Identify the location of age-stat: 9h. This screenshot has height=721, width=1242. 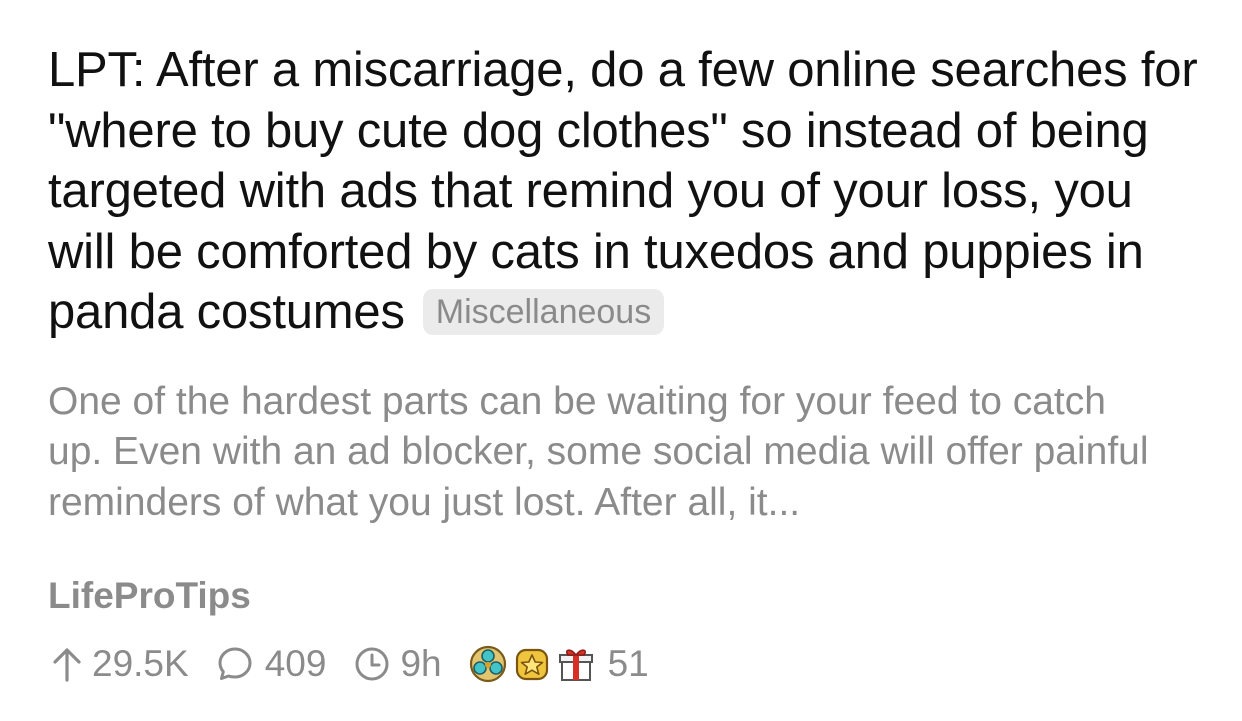
(397, 664).